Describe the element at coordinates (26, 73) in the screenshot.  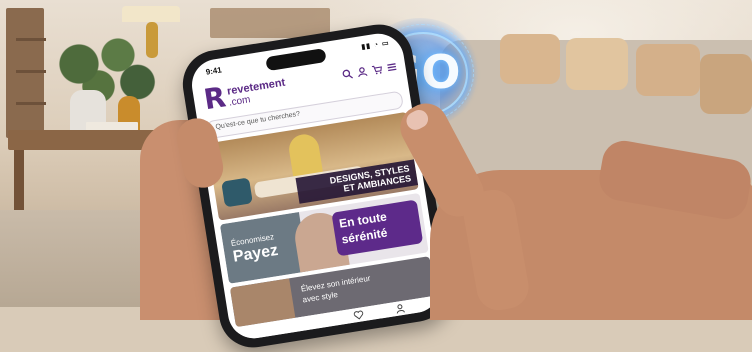
I see `bookshelf` at that location.